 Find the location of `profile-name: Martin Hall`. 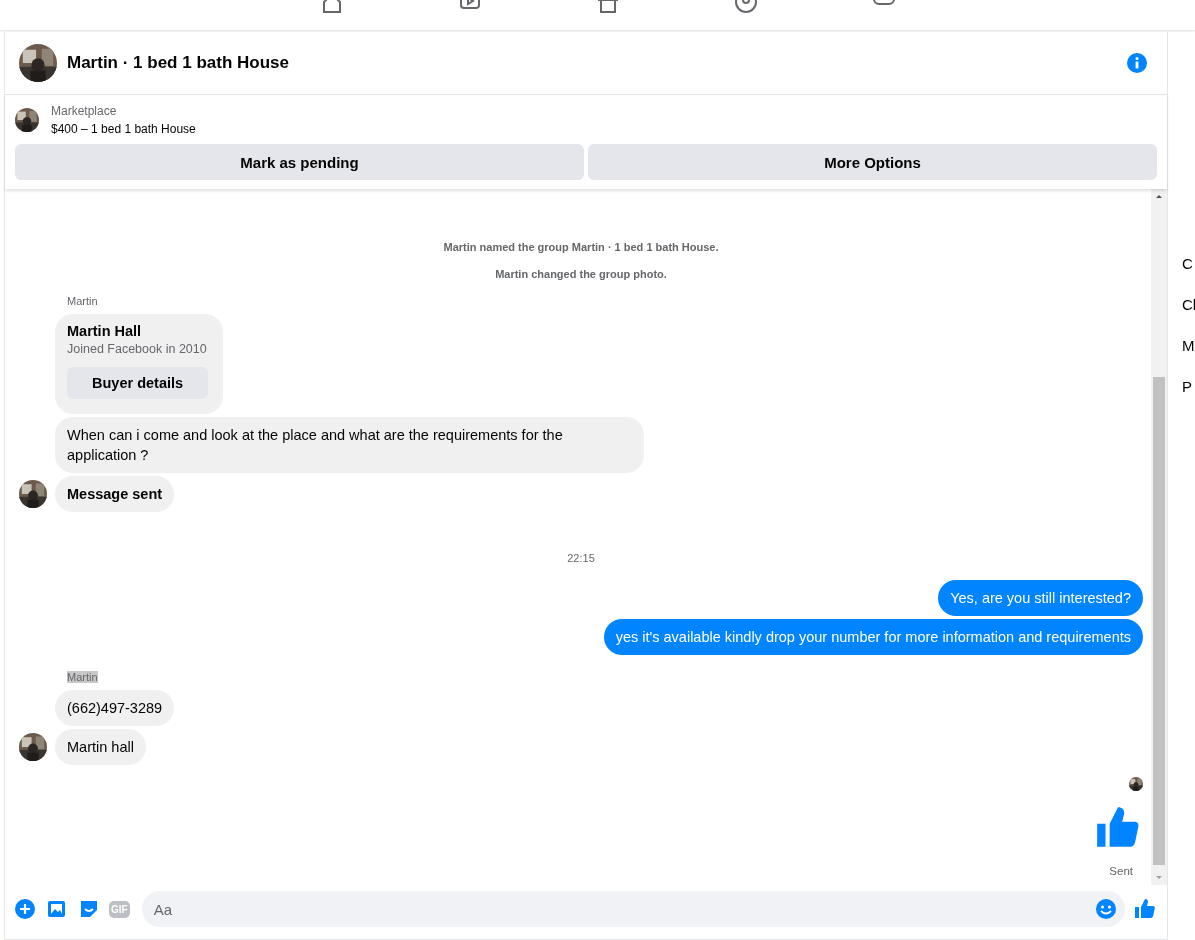

profile-name: Martin Hall is located at coordinates (105, 331).